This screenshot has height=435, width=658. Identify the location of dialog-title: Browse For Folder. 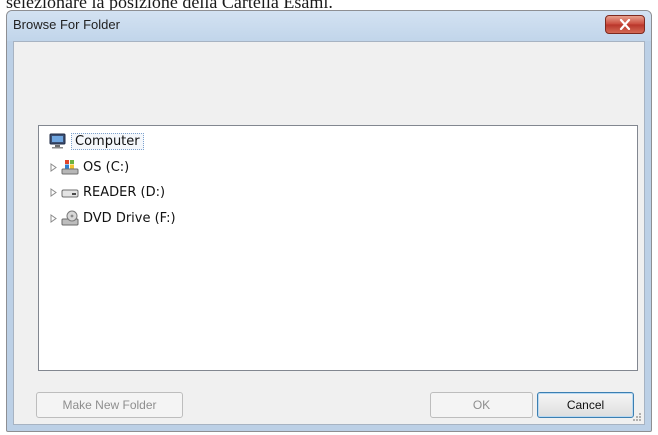
(66, 24).